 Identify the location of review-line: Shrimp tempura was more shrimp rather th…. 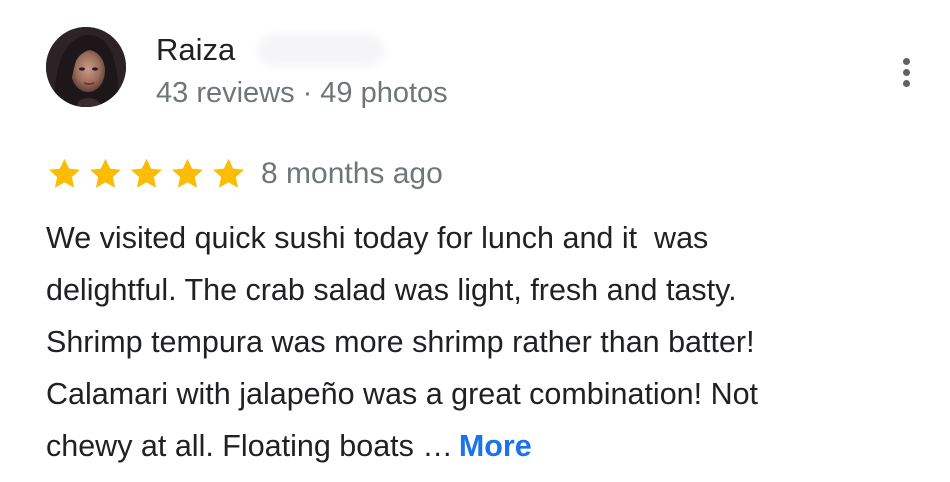
(400, 342).